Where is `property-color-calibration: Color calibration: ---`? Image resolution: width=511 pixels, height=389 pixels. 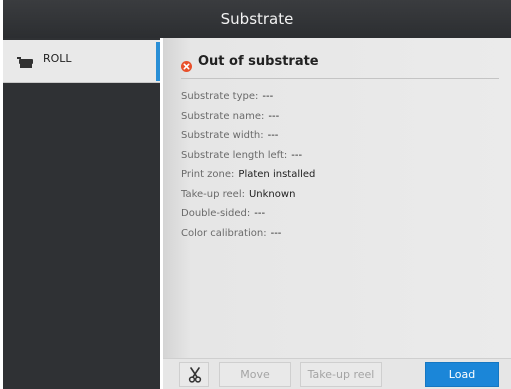
property-color-calibration: Color calibration: --- is located at coordinates (248, 238).